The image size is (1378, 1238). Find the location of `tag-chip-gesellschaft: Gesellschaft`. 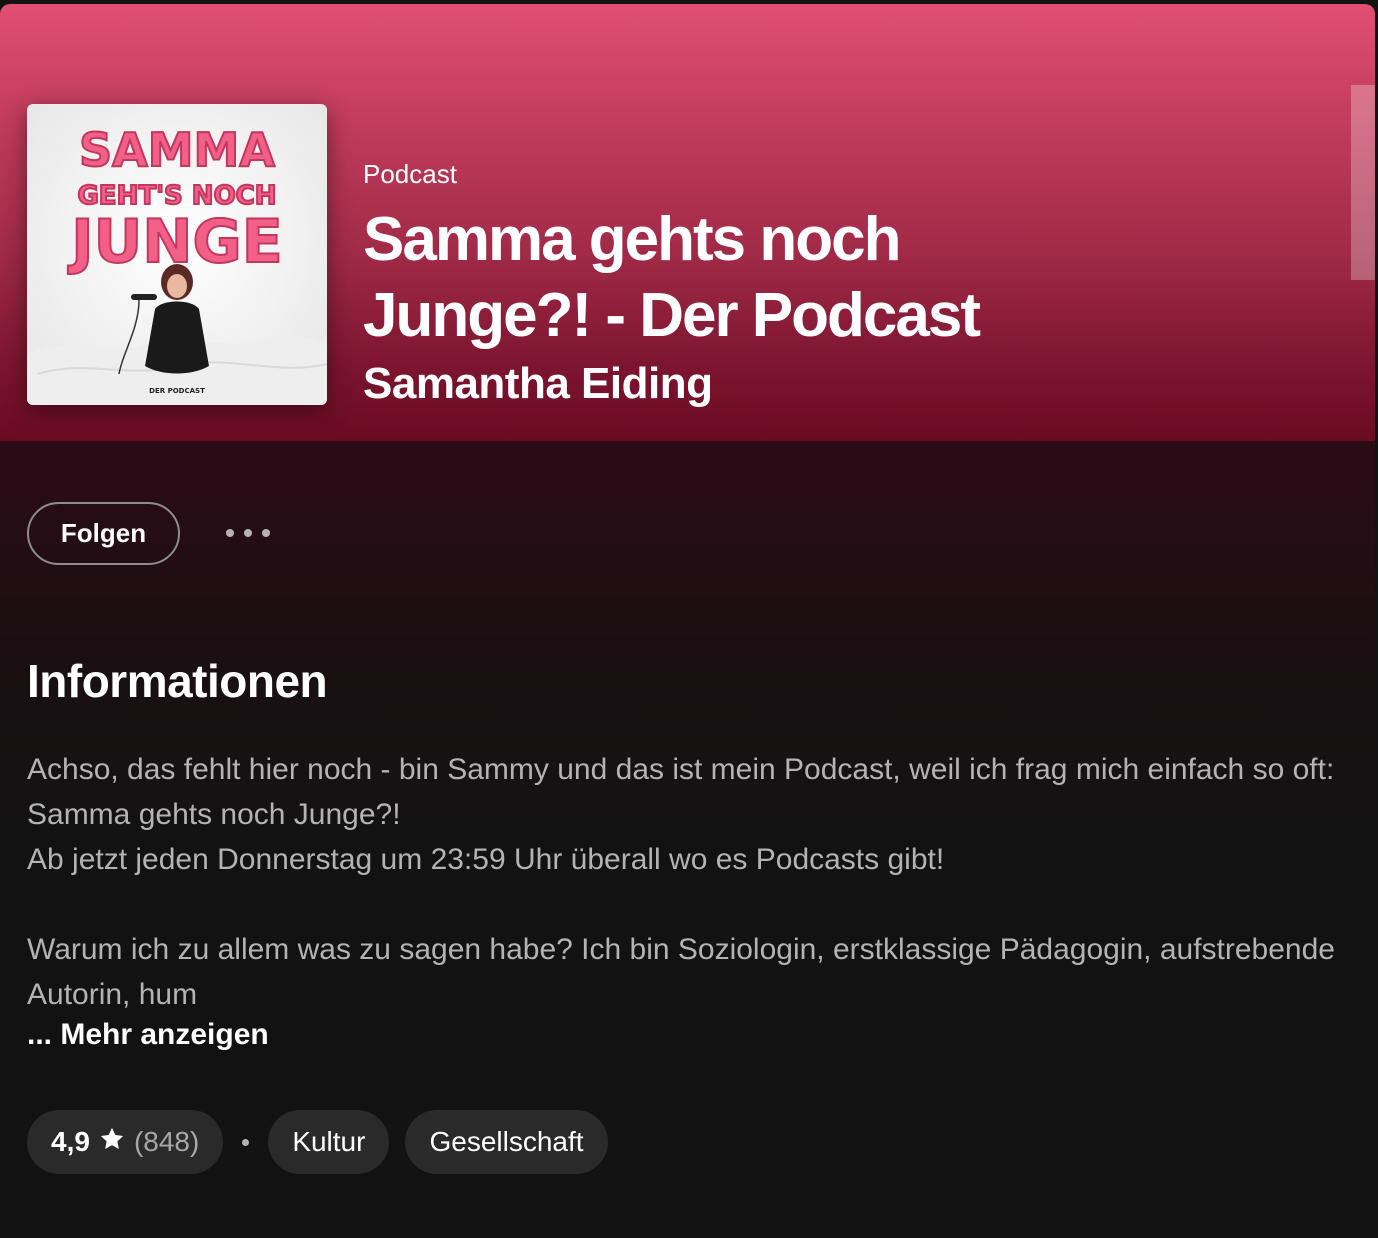

tag-chip-gesellschaft: Gesellschaft is located at coordinates (506, 1142).